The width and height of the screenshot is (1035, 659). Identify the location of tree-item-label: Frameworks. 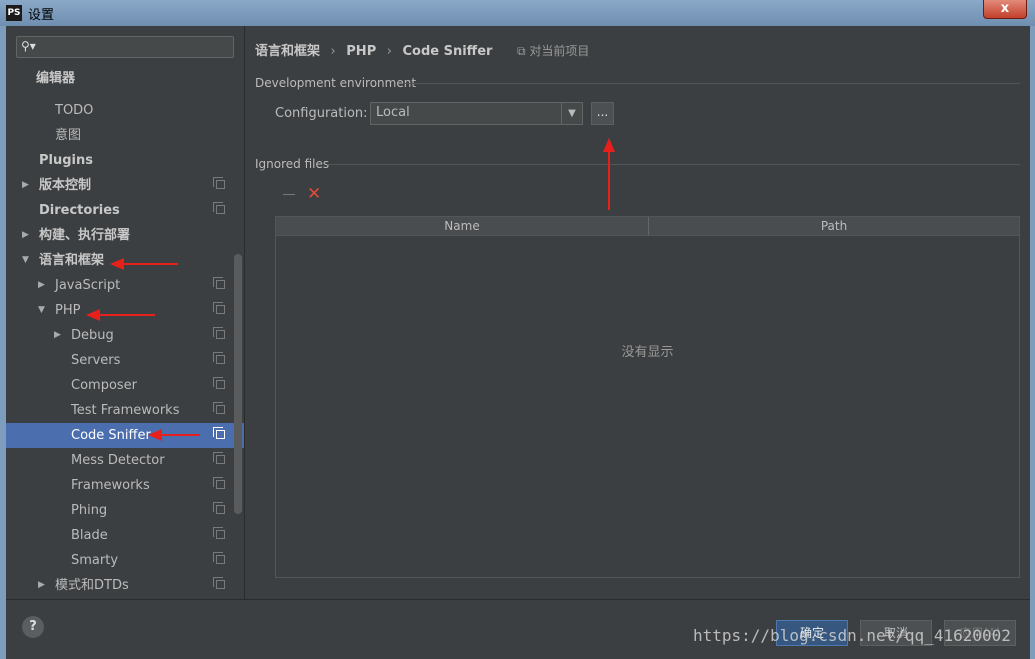
(110, 485).